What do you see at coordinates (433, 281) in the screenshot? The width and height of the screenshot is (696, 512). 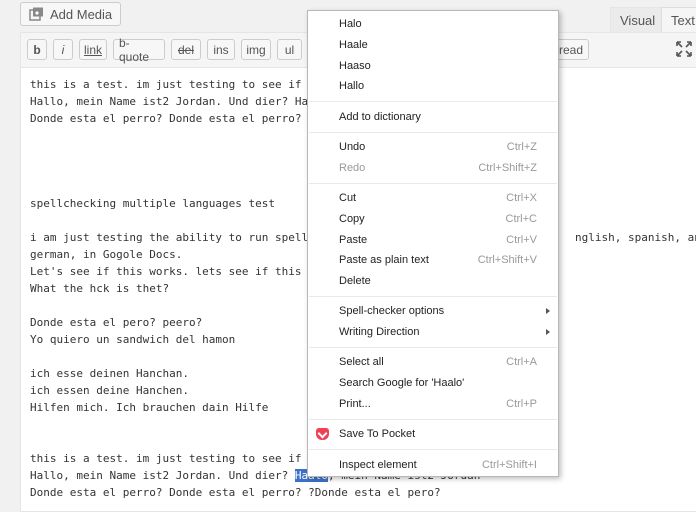 I see `delete-item: Delete` at bounding box center [433, 281].